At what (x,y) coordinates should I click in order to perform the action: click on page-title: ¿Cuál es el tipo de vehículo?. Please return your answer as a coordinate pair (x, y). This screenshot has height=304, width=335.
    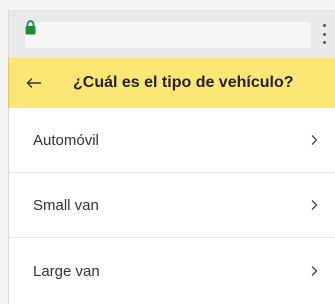
    Looking at the image, I should click on (183, 82).